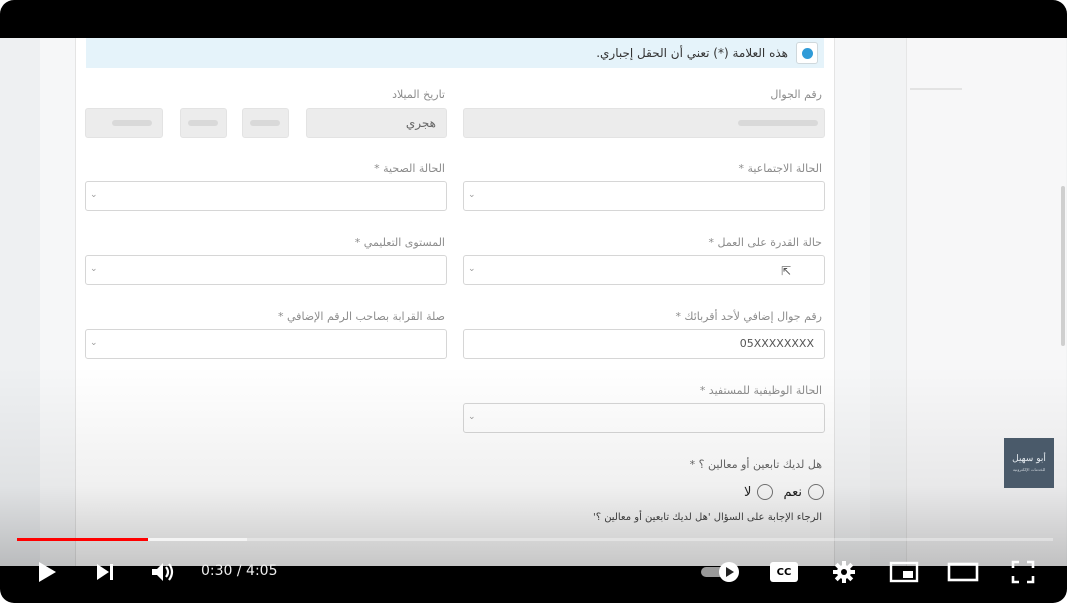 The width and height of the screenshot is (1067, 603). What do you see at coordinates (807, 53) in the screenshot?
I see `info-icon` at bounding box center [807, 53].